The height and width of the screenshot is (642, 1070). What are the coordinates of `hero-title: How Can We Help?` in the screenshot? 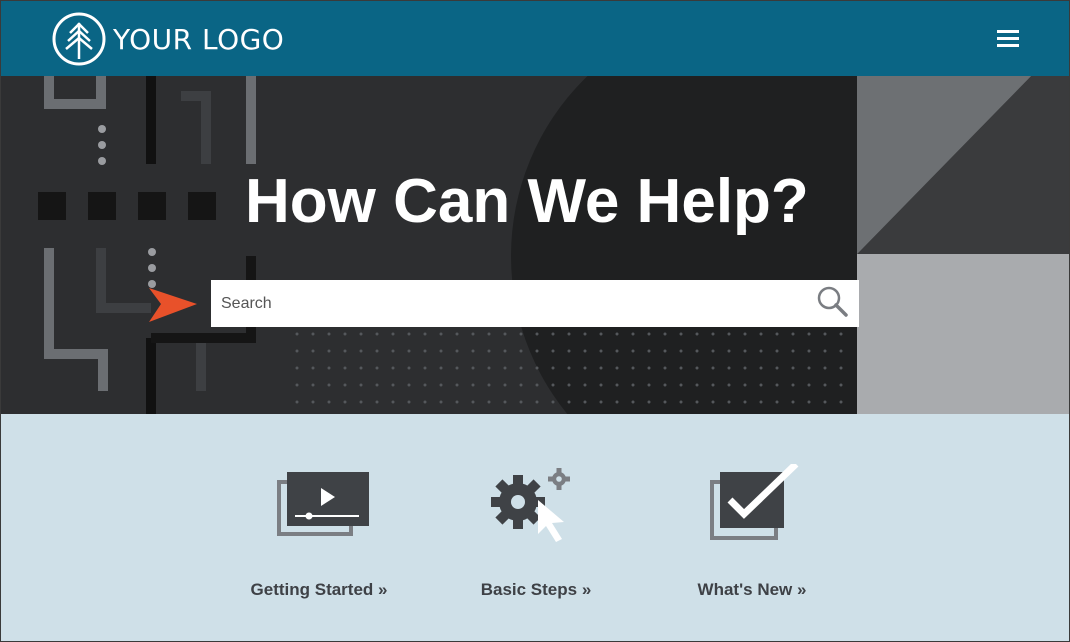 It's located at (527, 201).